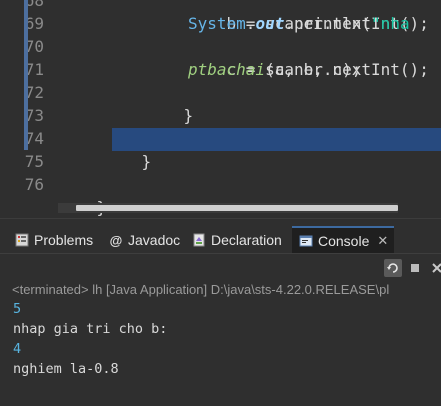  What do you see at coordinates (217, 23) in the screenshot?
I see `code-token: System` at bounding box center [217, 23].